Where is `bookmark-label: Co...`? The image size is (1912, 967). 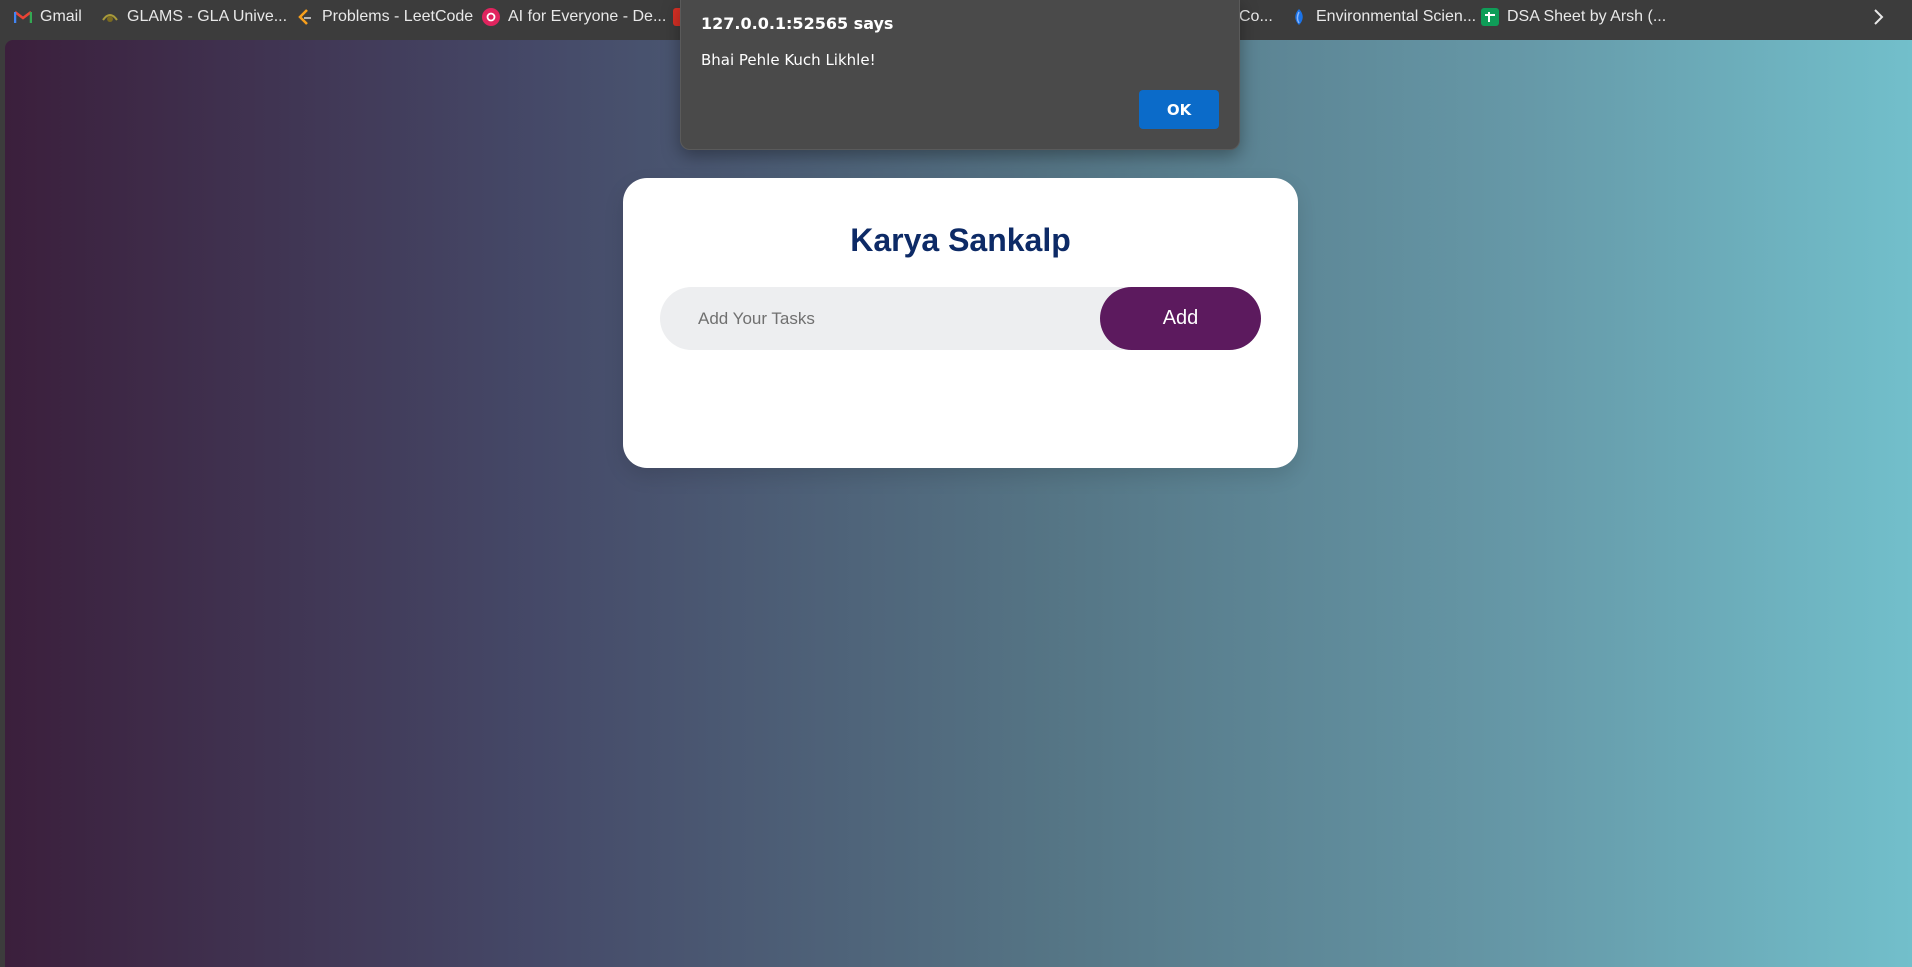
bookmark-label: Co... is located at coordinates (1256, 16).